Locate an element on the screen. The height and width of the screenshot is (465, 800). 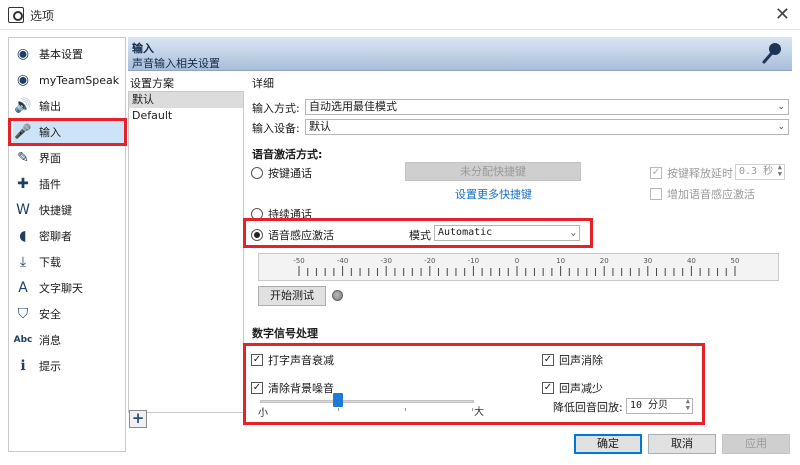
profiles-label: 设置方案 is located at coordinates (152, 83).